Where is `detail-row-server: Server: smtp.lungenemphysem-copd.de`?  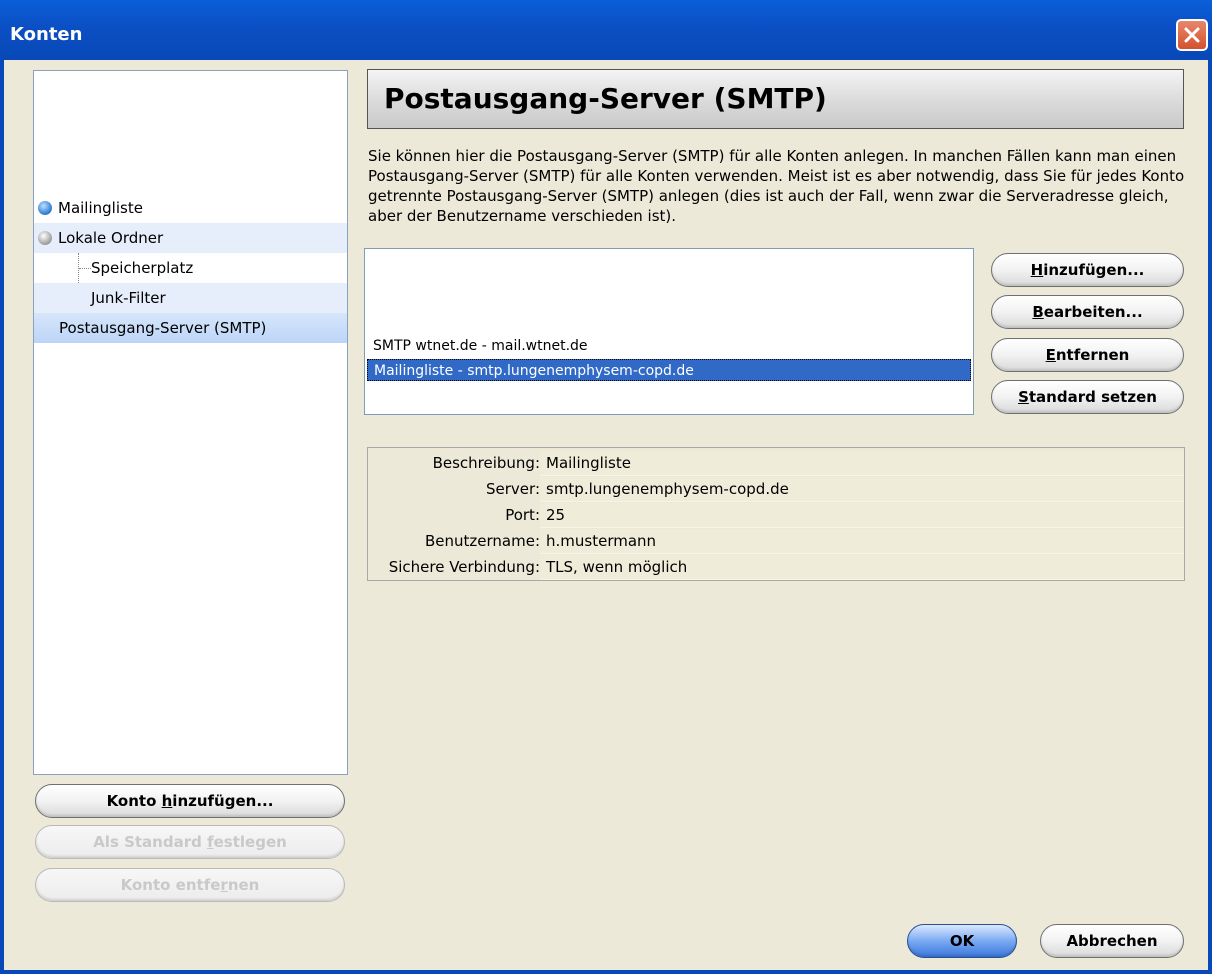
detail-row-server: Server: smtp.lungenemphysem-copd.de is located at coordinates (776, 489).